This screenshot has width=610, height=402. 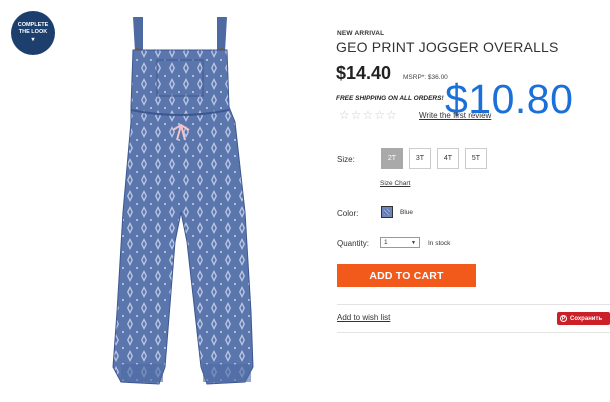 I want to click on quantity-value: 1, so click(x=386, y=242).